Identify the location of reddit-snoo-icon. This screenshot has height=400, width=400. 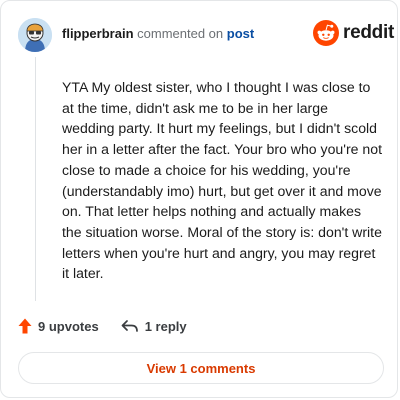
(326, 33).